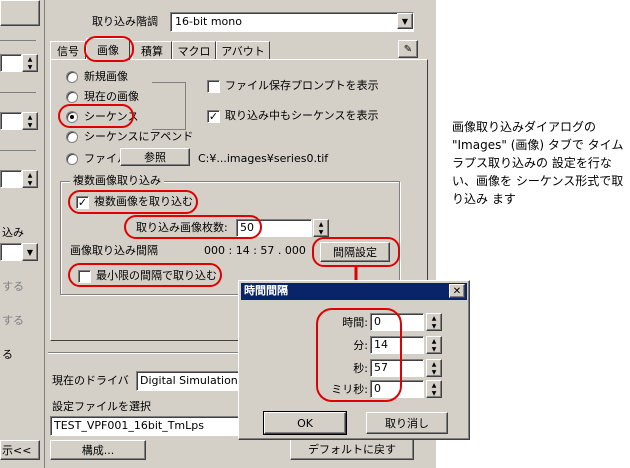  Describe the element at coordinates (111, 96) in the screenshot. I see `radio-current-image-label: 現在の画像` at that location.